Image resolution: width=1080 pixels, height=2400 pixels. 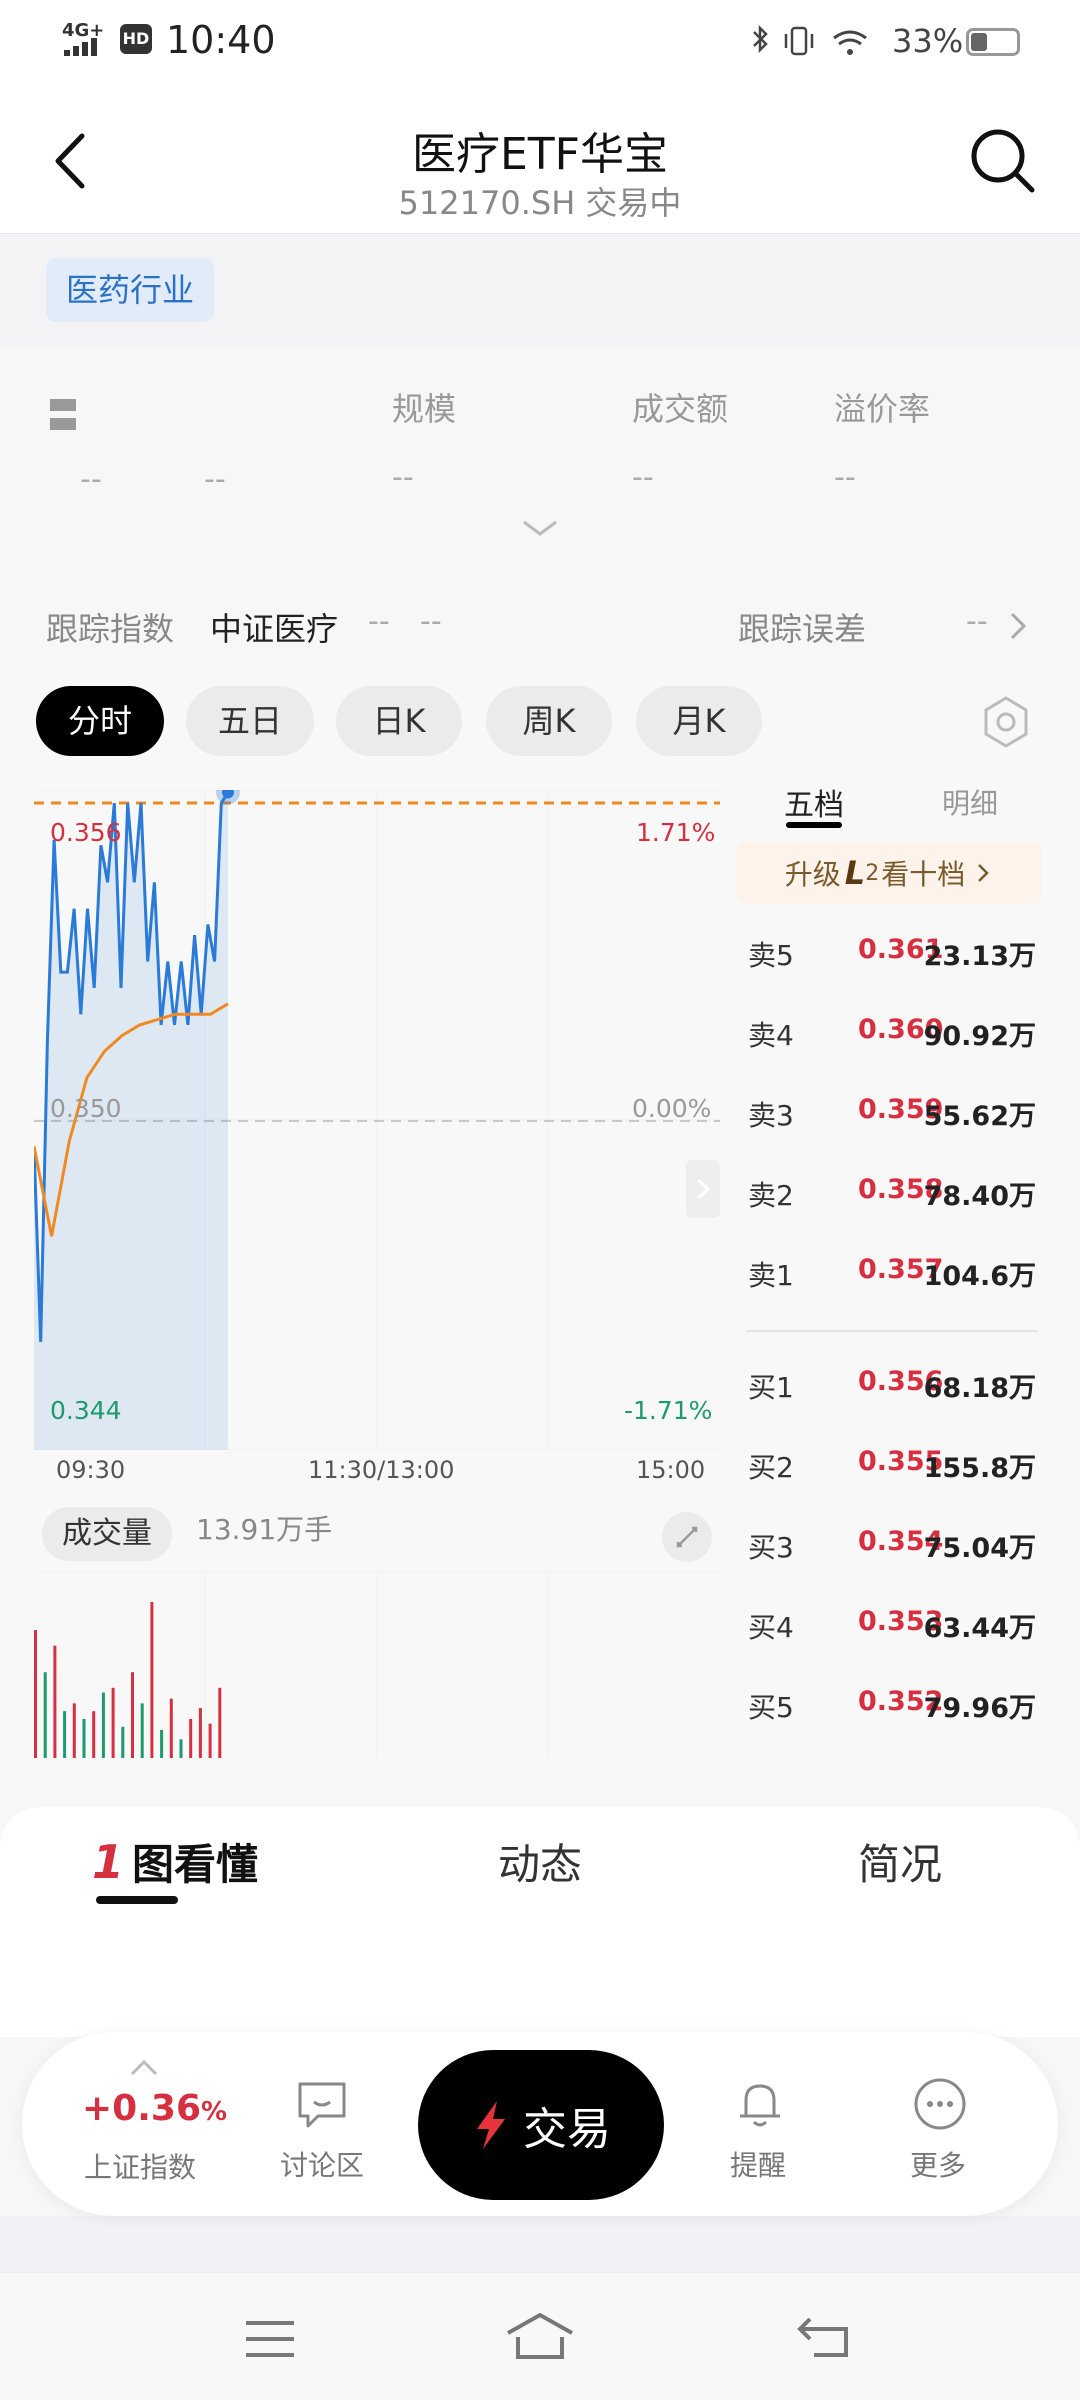 What do you see at coordinates (100, 721) in the screenshot?
I see `tab-intraday: 分时` at bounding box center [100, 721].